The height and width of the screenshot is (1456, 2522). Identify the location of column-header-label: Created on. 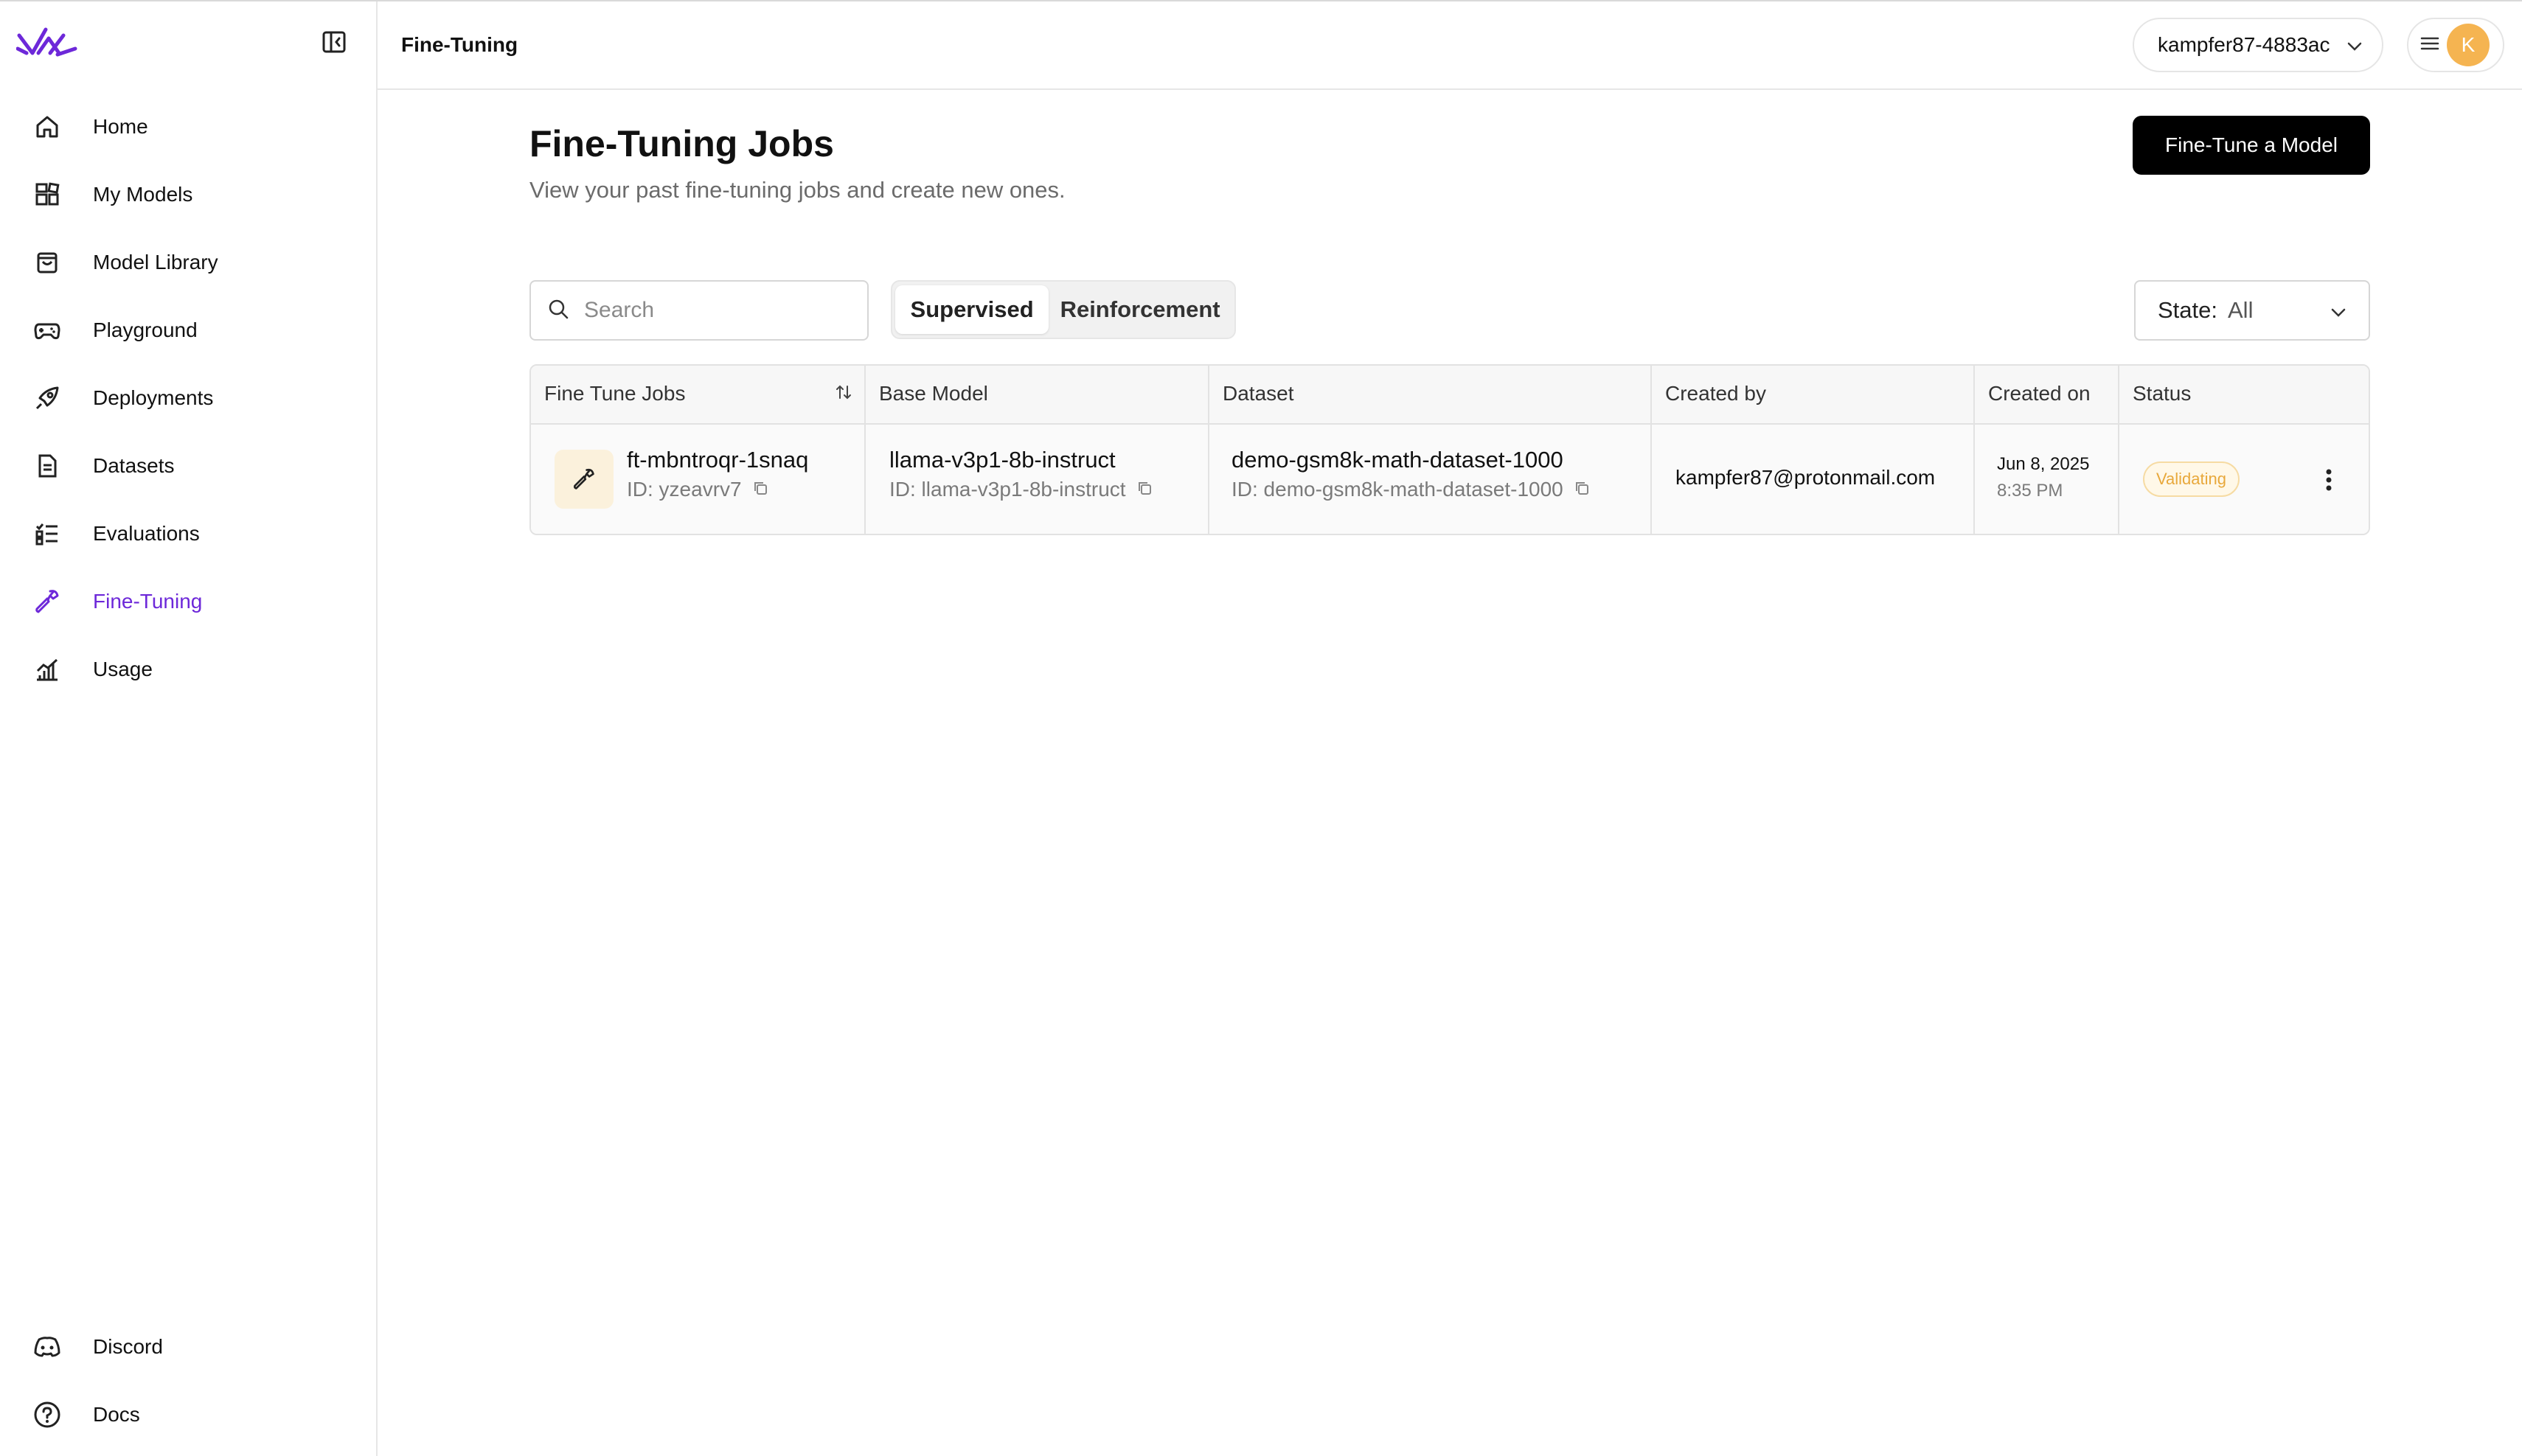
(2040, 393).